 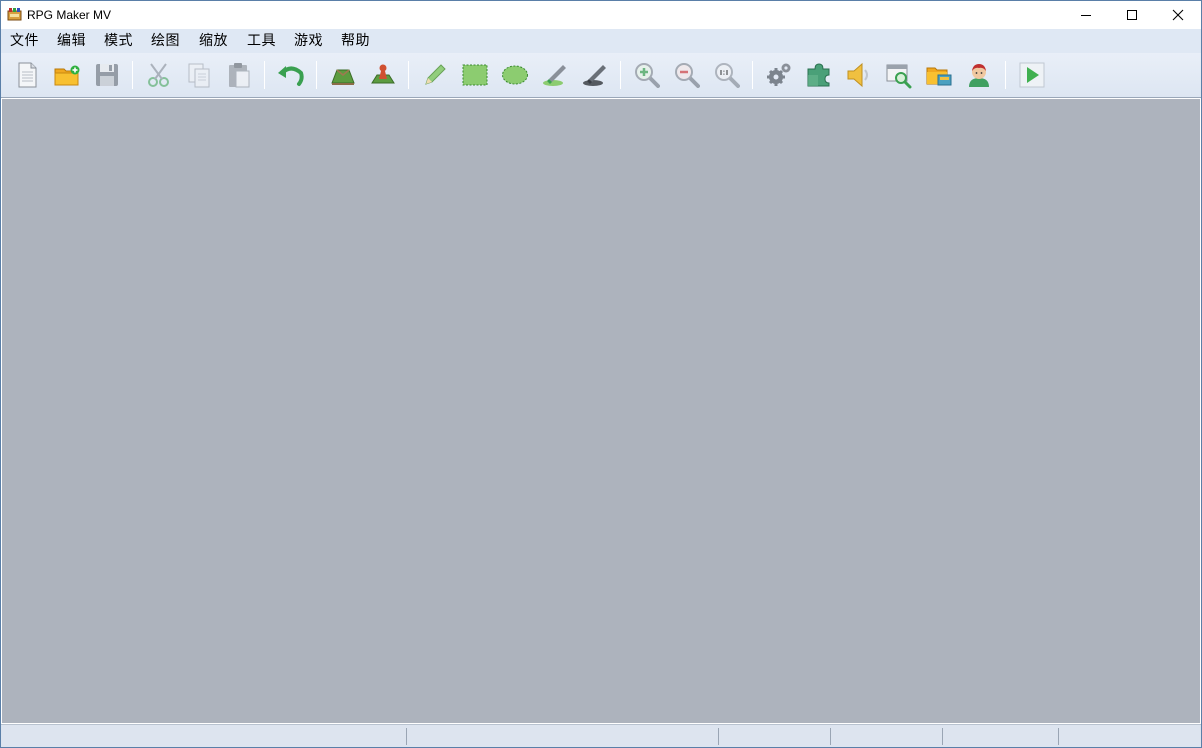 I want to click on save-disk-icon, so click(x=107, y=75).